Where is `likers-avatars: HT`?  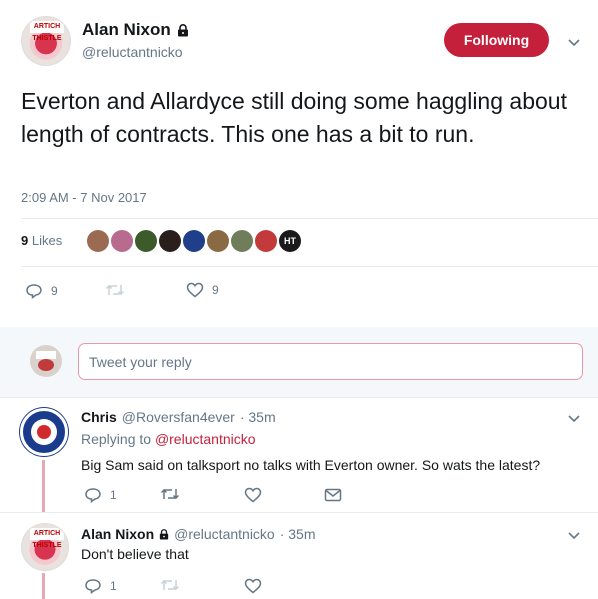
likers-avatars: HT is located at coordinates (194, 241).